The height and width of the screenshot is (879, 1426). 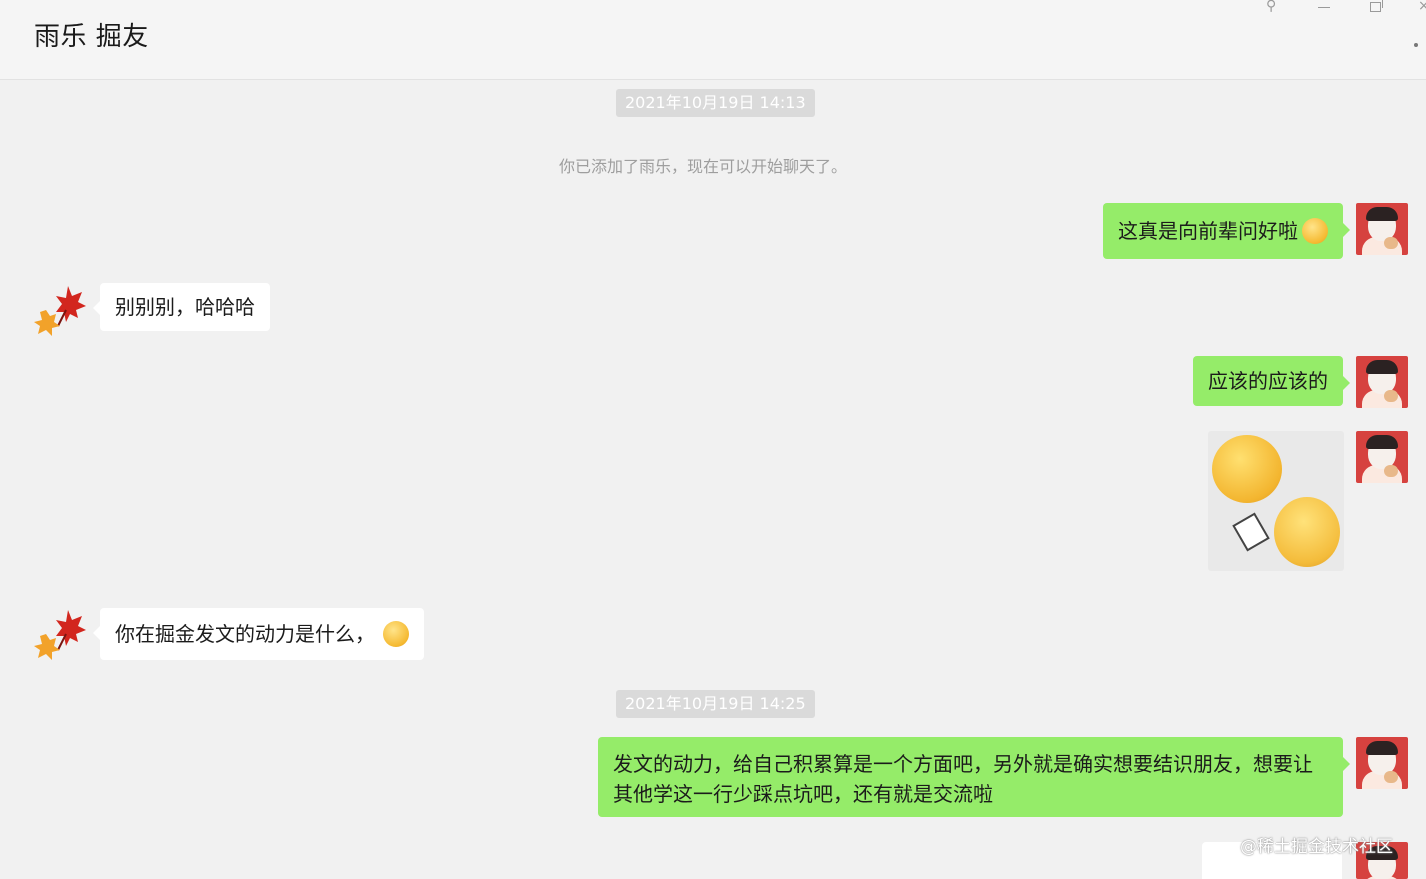 What do you see at coordinates (1376, 6) in the screenshot?
I see `maximize-icon` at bounding box center [1376, 6].